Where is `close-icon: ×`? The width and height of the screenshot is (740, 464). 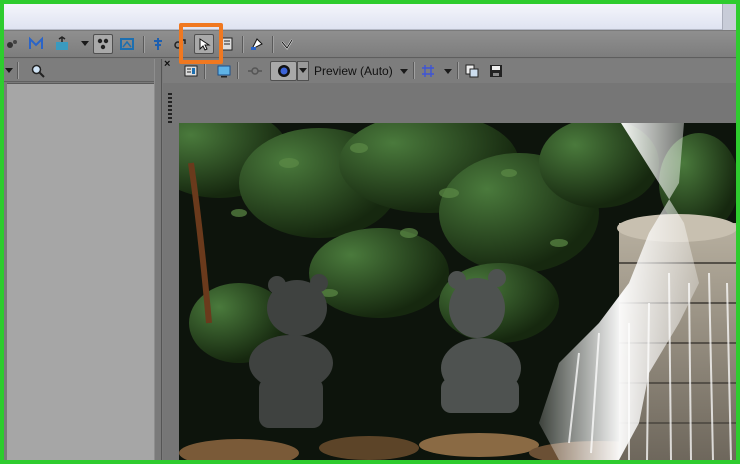 close-icon: × is located at coordinates (167, 64).